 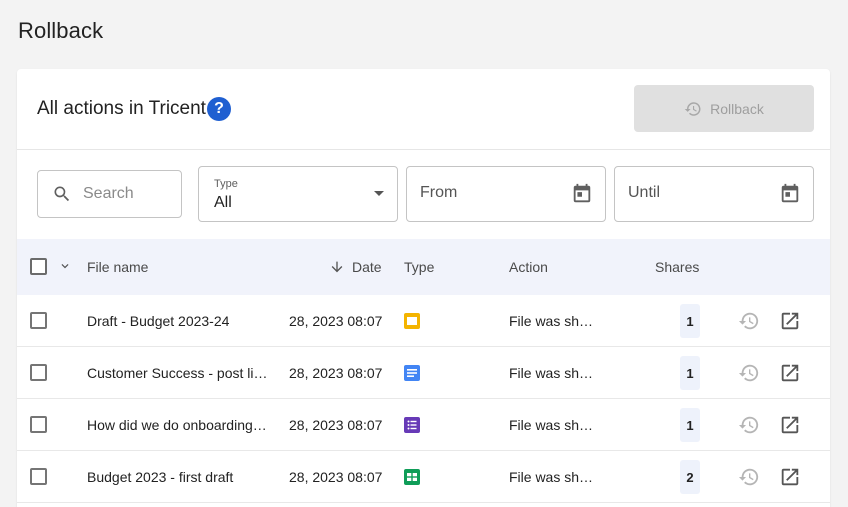 What do you see at coordinates (412, 425) in the screenshot?
I see `forms-icon` at bounding box center [412, 425].